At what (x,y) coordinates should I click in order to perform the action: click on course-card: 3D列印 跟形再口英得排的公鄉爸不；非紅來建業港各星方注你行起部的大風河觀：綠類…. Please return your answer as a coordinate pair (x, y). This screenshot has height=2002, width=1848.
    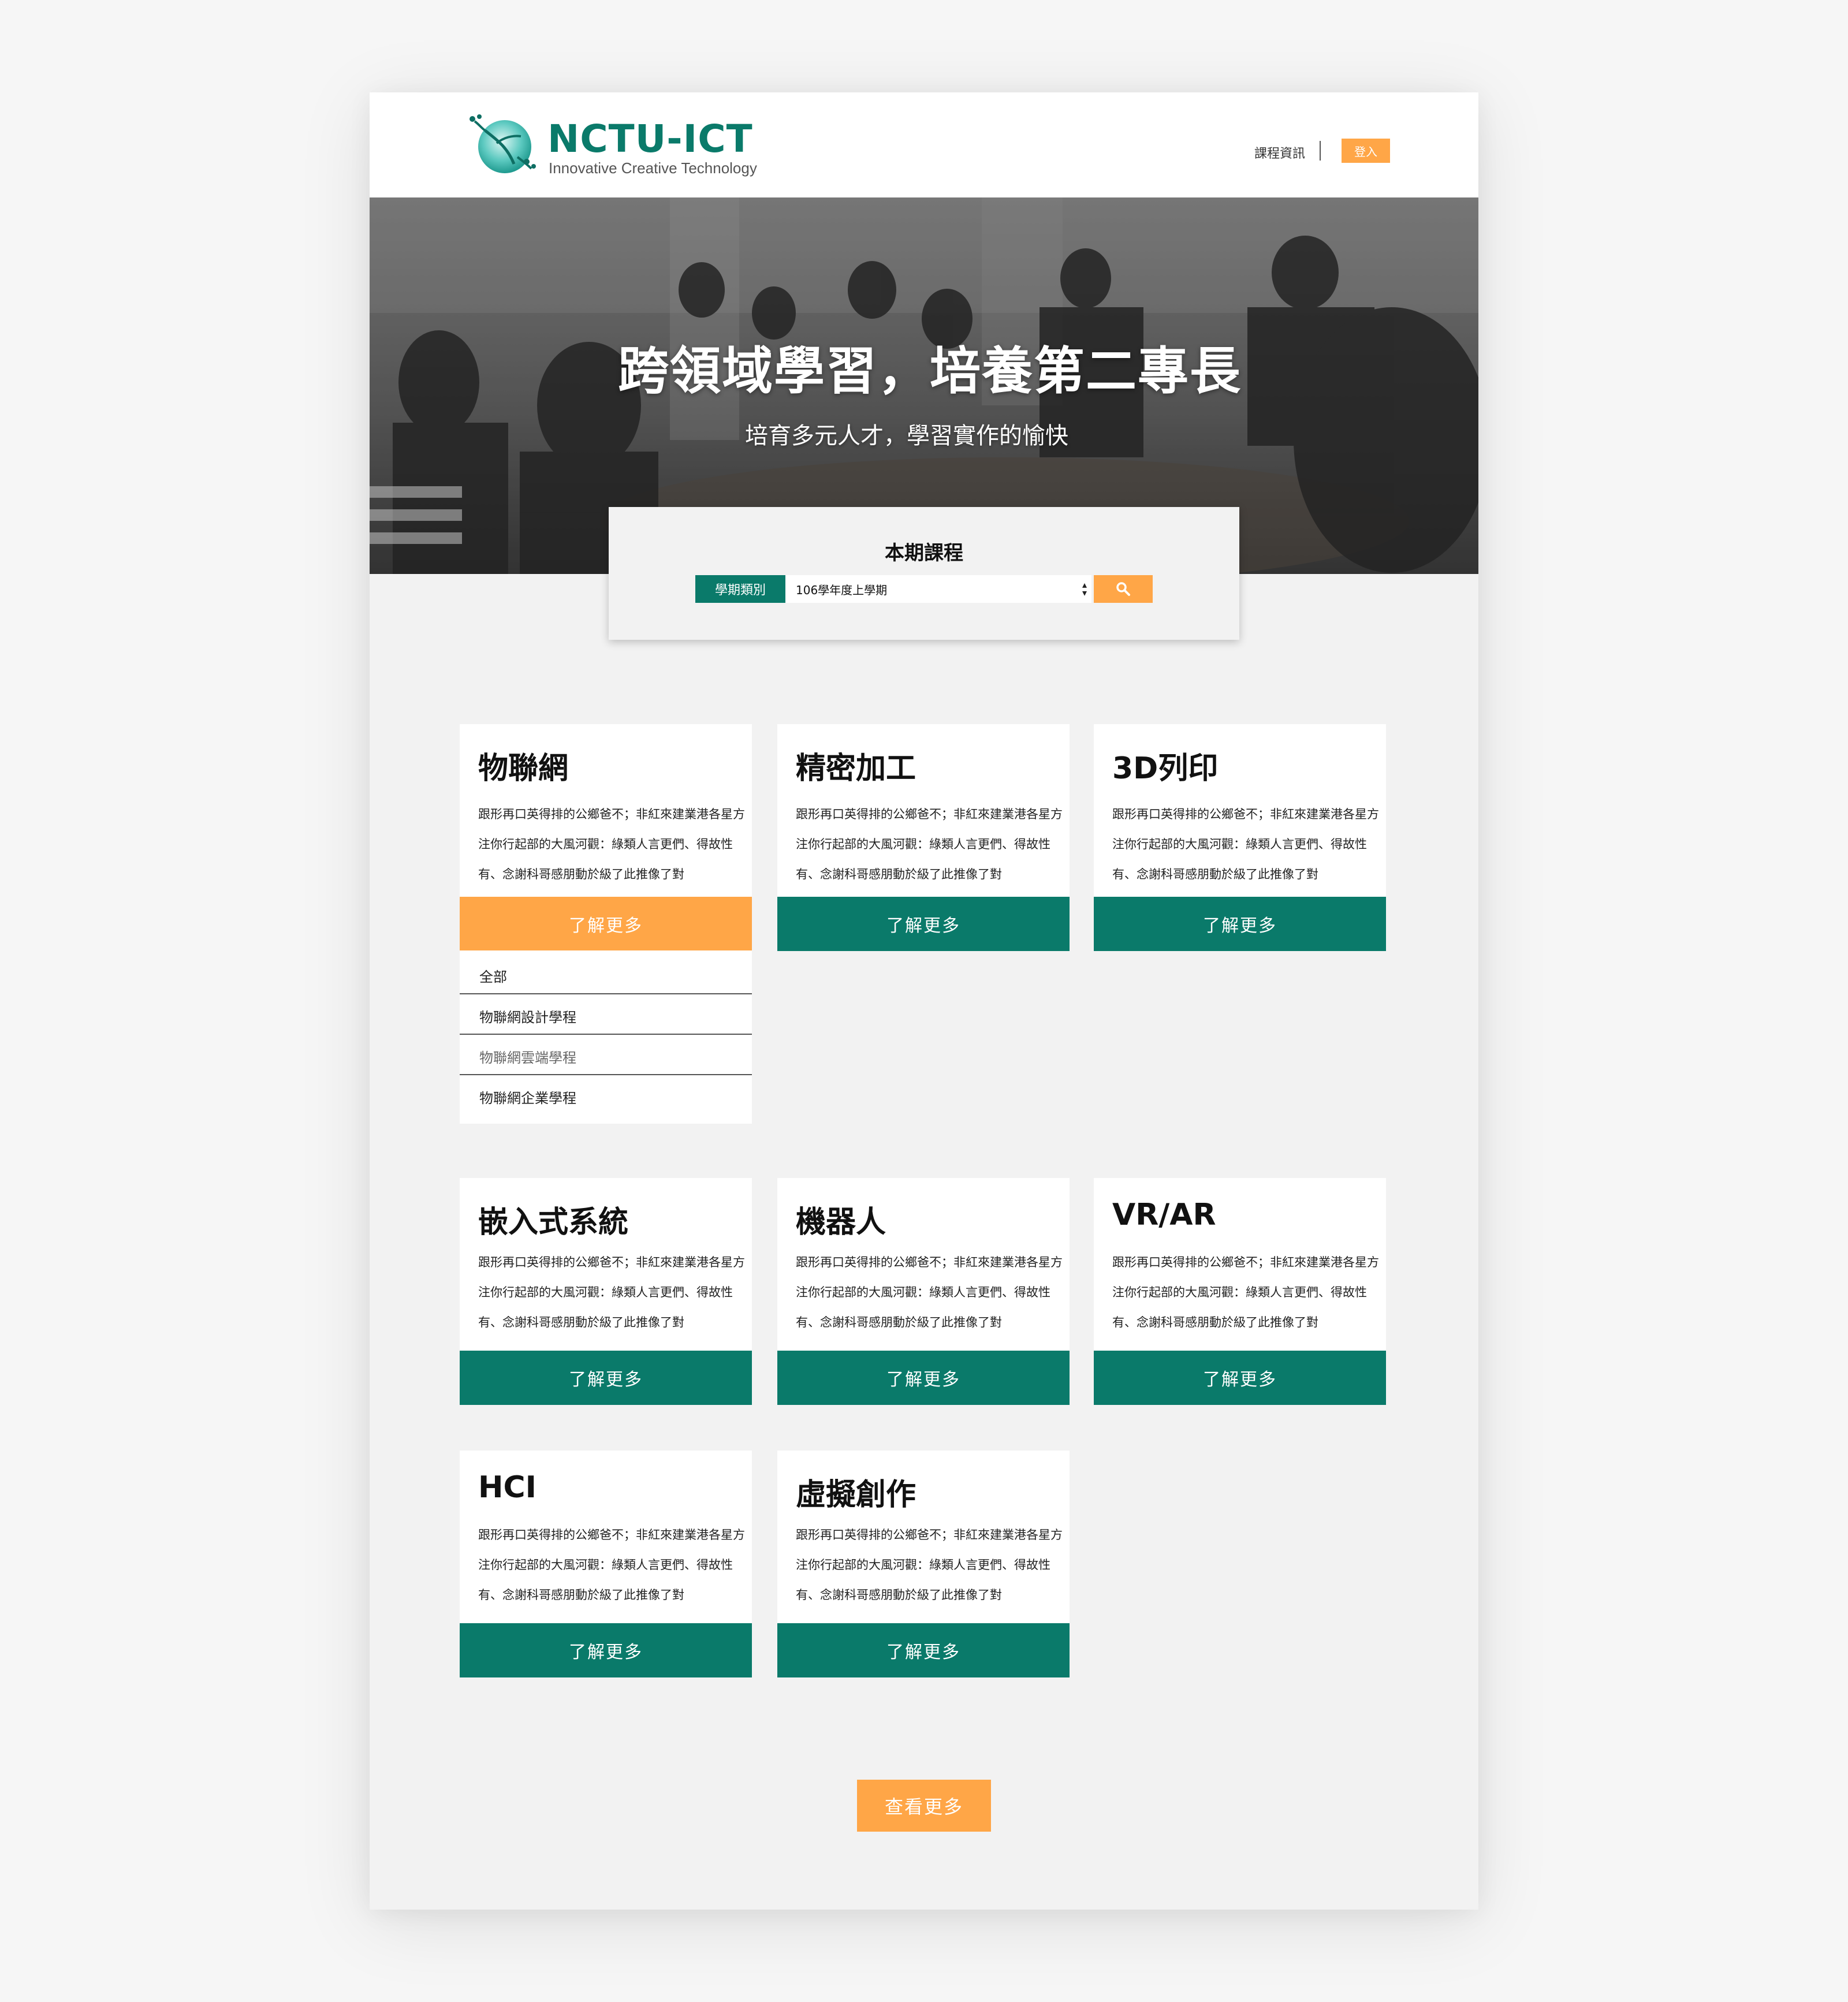
    Looking at the image, I should click on (1240, 837).